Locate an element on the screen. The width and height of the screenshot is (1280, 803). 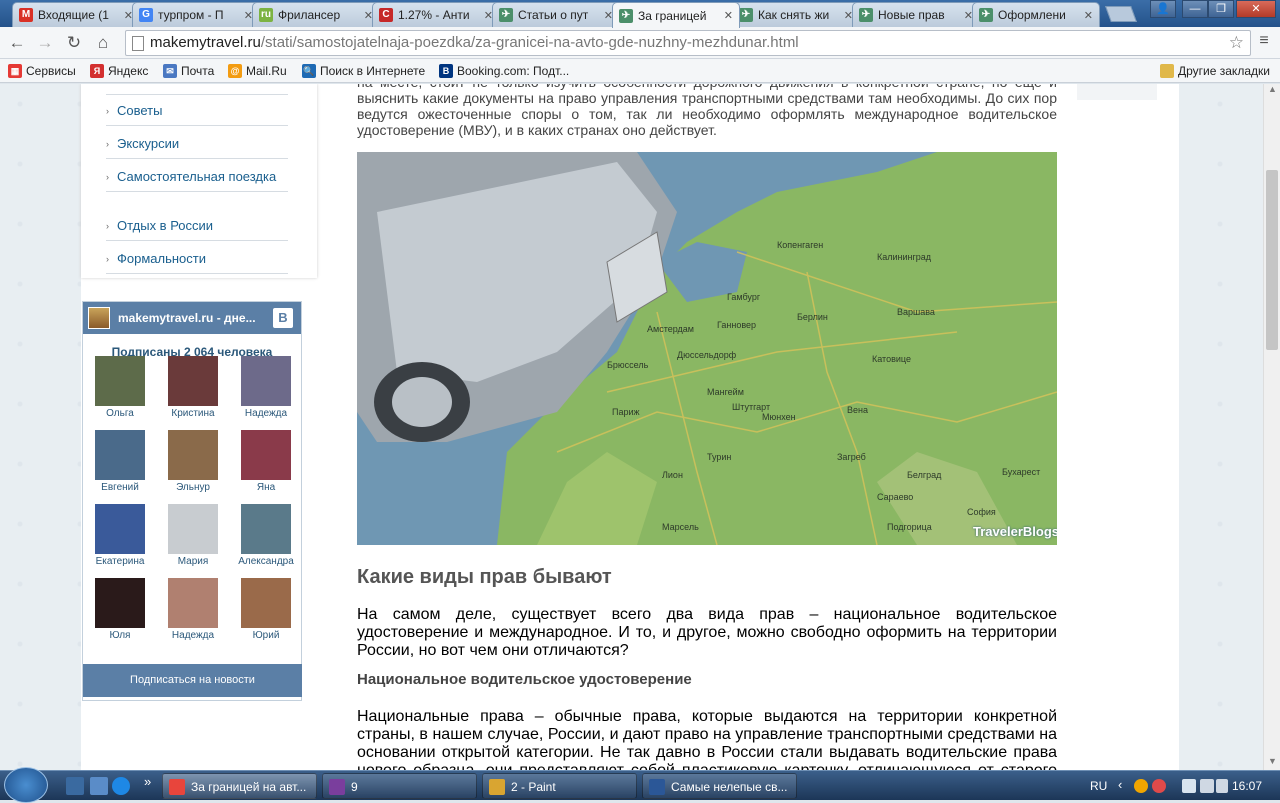
minimize-button: — is located at coordinates (1195, 9).